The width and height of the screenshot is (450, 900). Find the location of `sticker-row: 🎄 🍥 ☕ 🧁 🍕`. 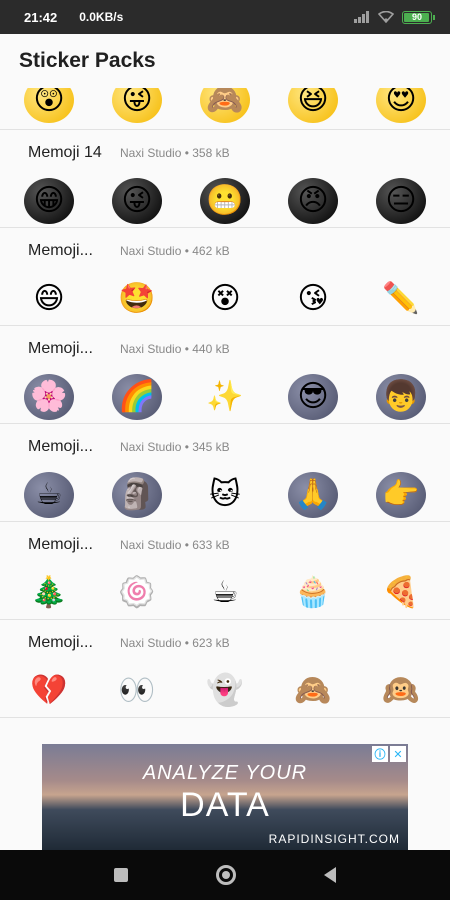

sticker-row: 🎄 🍥 ☕ 🧁 🍕 is located at coordinates (225, 593).